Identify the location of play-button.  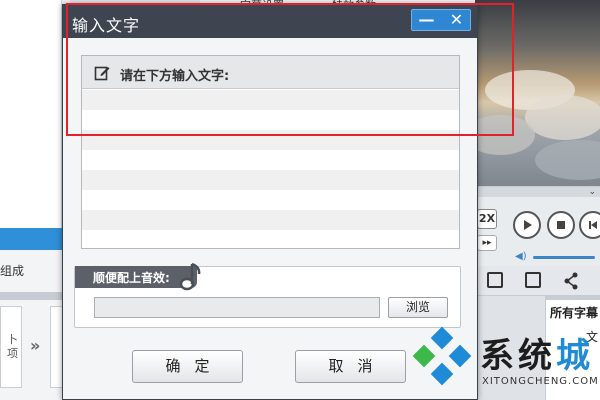
(527, 225).